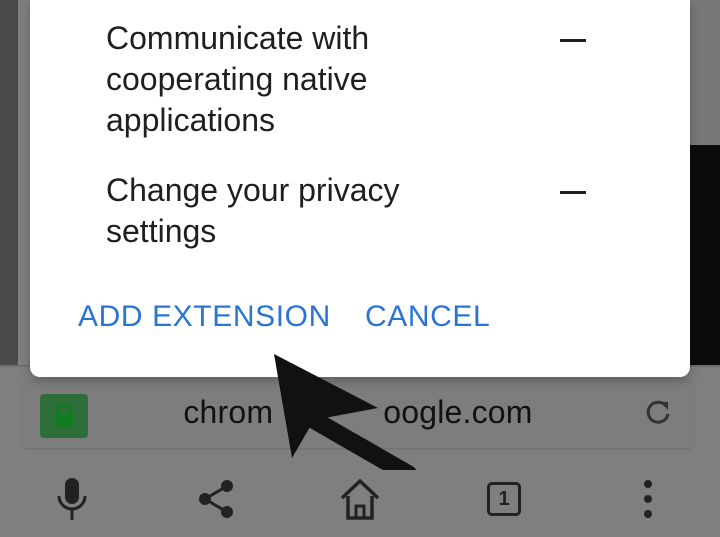 The width and height of the screenshot is (720, 537). I want to click on tabs-icon: 1, so click(504, 499).